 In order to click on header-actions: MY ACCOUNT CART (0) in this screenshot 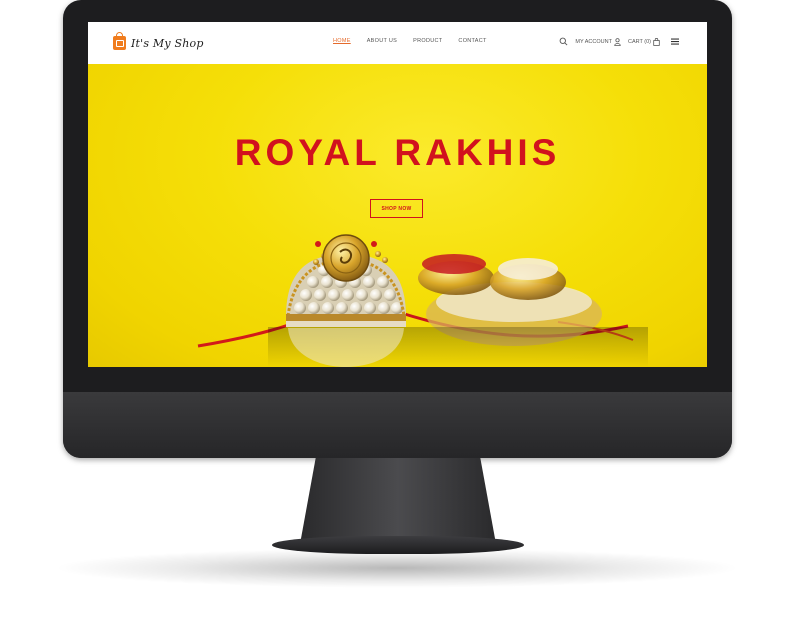, I will do `click(619, 41)`.